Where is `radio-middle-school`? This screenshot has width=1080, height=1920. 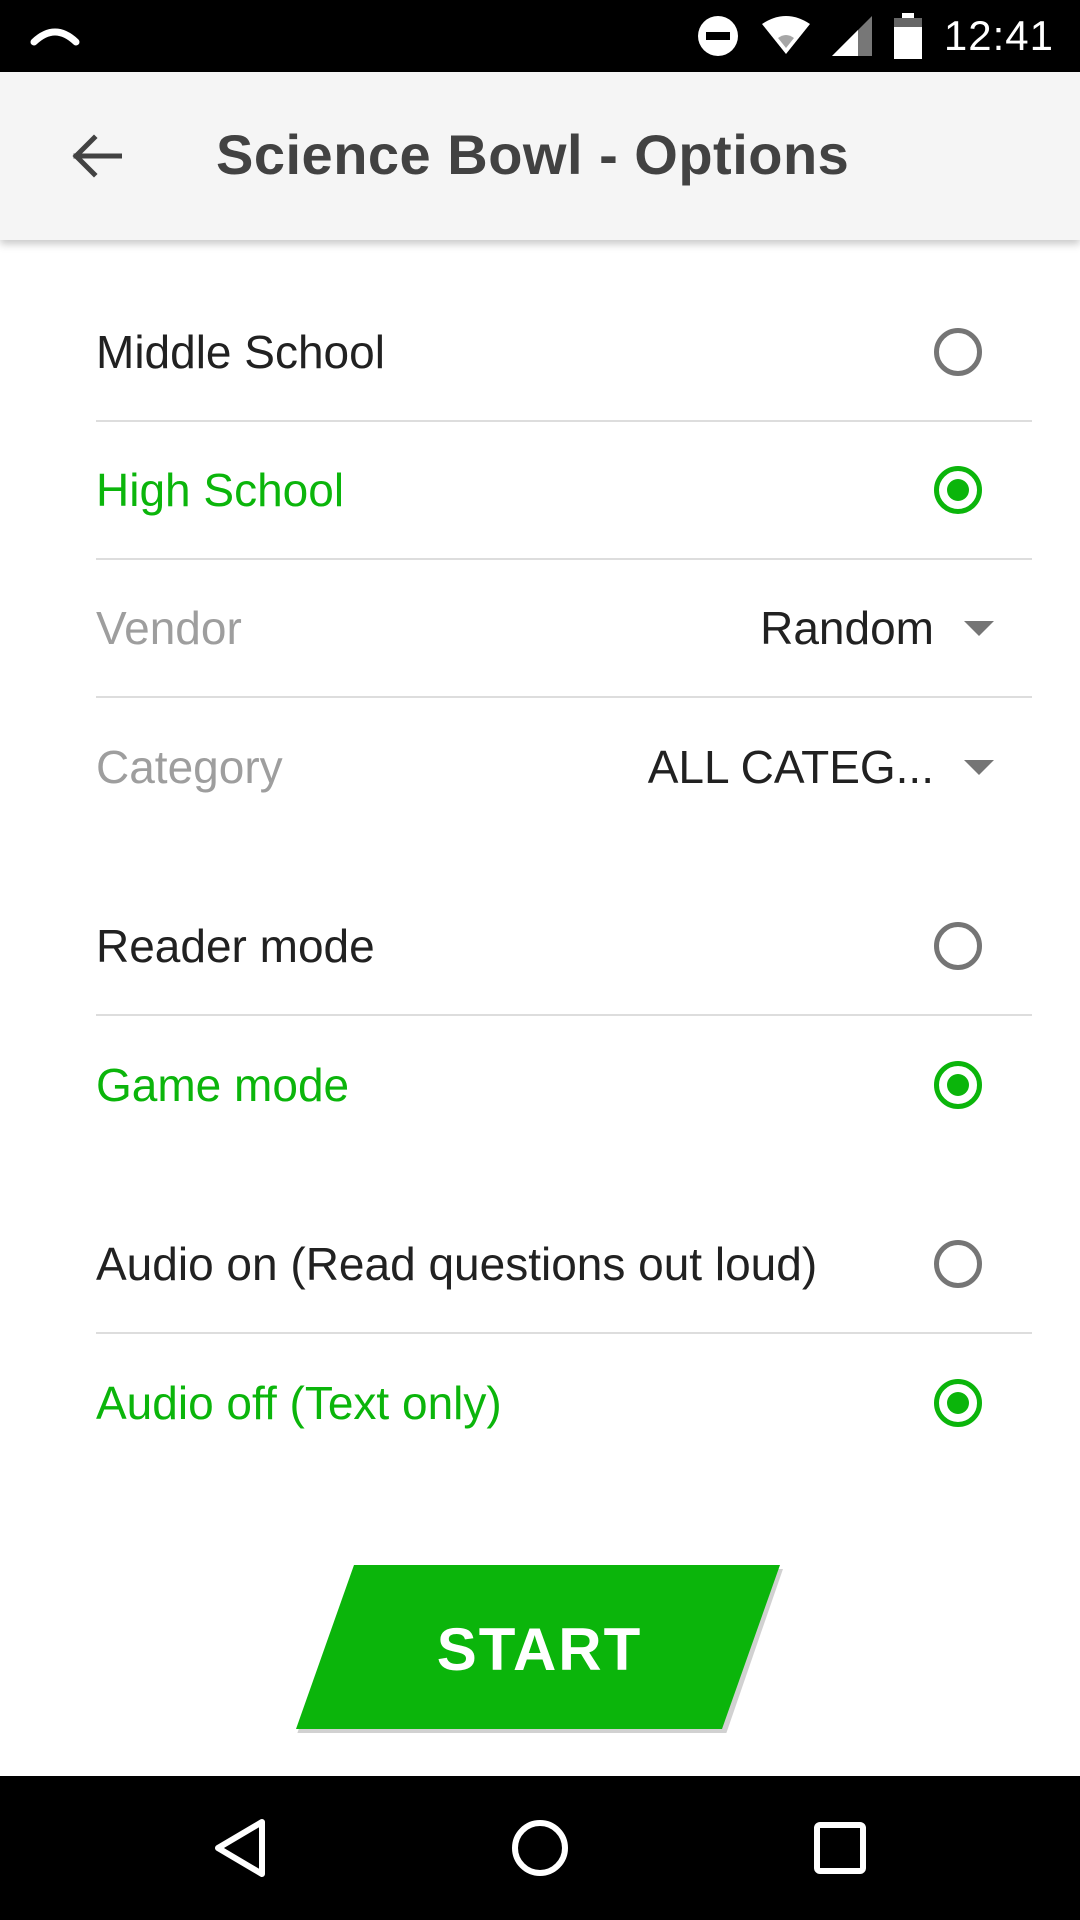 radio-middle-school is located at coordinates (958, 352).